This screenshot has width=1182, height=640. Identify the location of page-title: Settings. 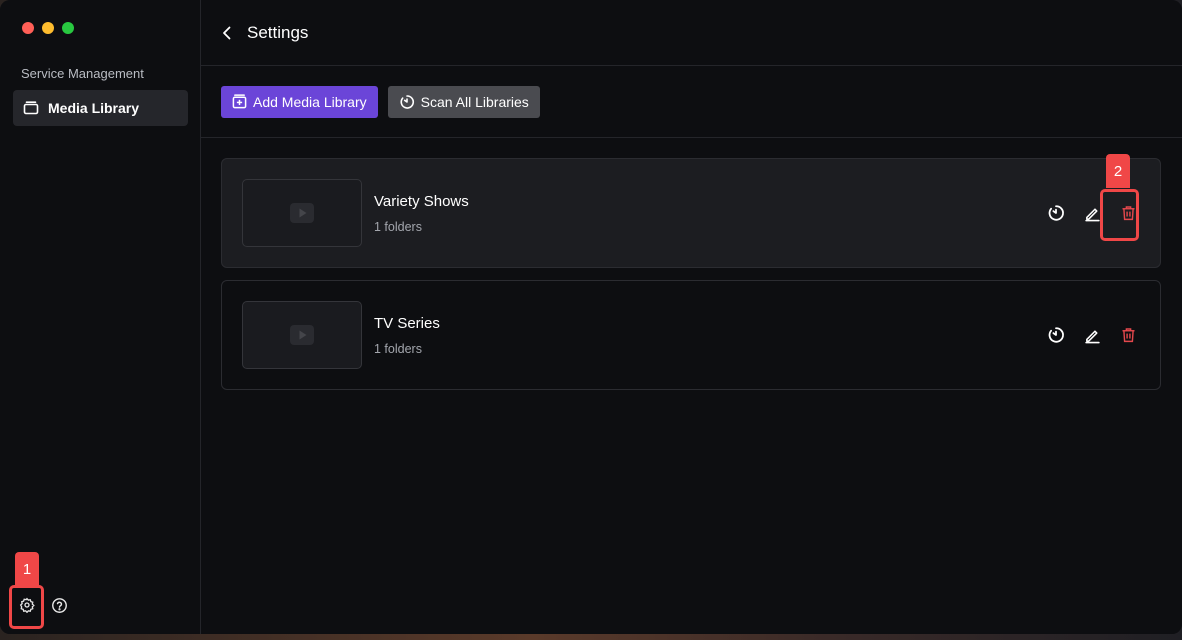
(278, 32).